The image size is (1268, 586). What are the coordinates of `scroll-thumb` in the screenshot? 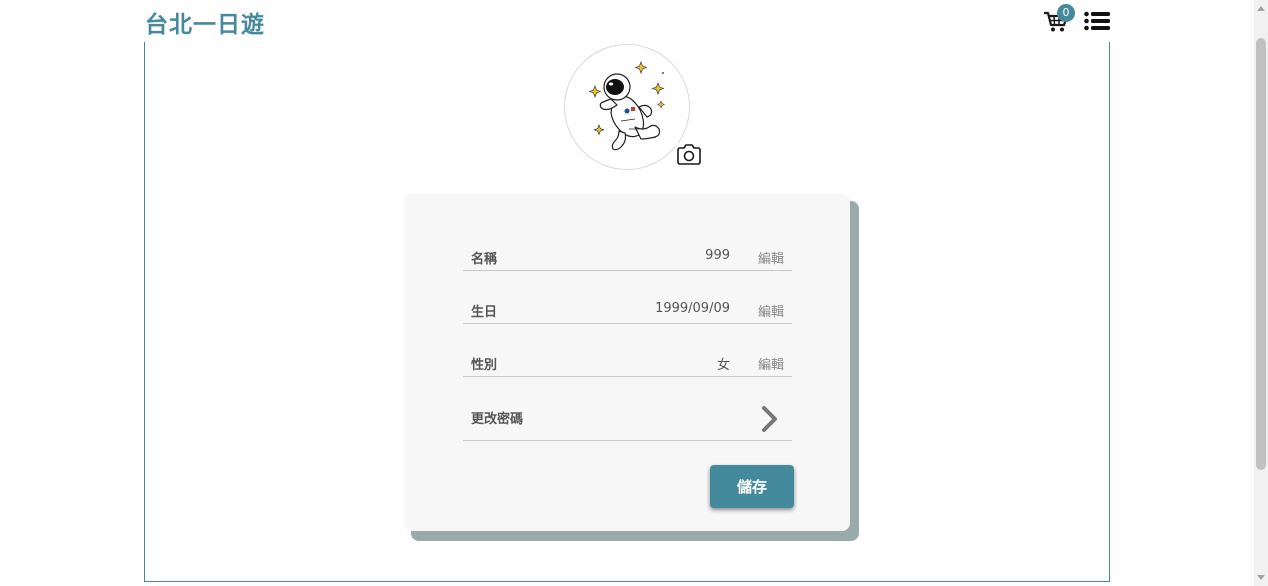 It's located at (1261, 254).